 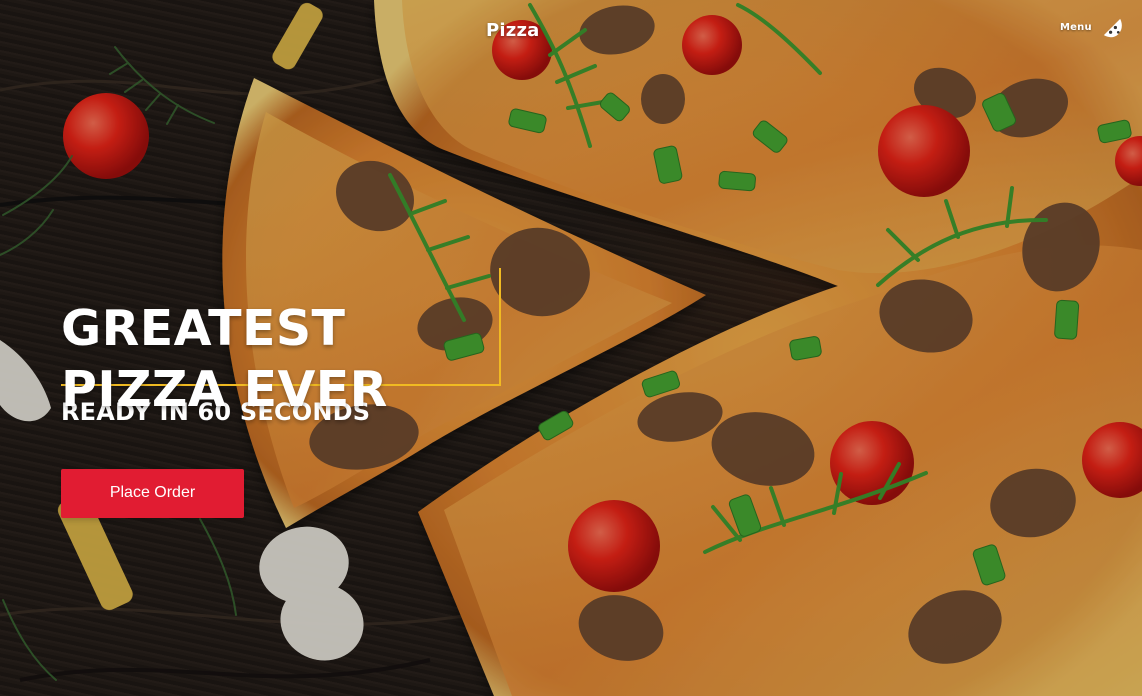 I want to click on top-navigation: Pizza Menu, so click(x=571, y=32).